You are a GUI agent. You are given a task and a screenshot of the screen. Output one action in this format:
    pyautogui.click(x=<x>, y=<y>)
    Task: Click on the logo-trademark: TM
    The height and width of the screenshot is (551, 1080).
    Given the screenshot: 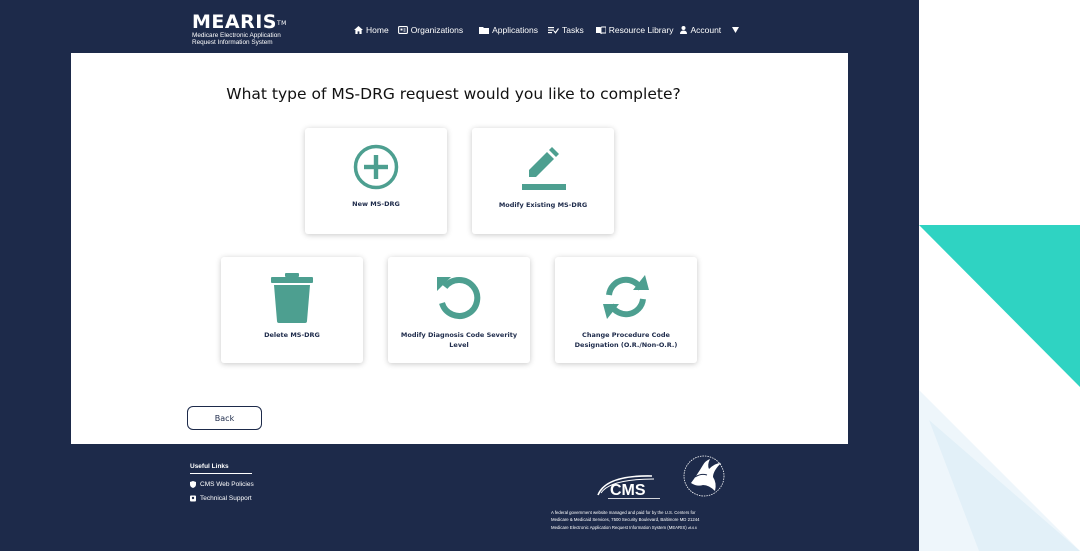 What is the action you would take?
    pyautogui.click(x=281, y=23)
    